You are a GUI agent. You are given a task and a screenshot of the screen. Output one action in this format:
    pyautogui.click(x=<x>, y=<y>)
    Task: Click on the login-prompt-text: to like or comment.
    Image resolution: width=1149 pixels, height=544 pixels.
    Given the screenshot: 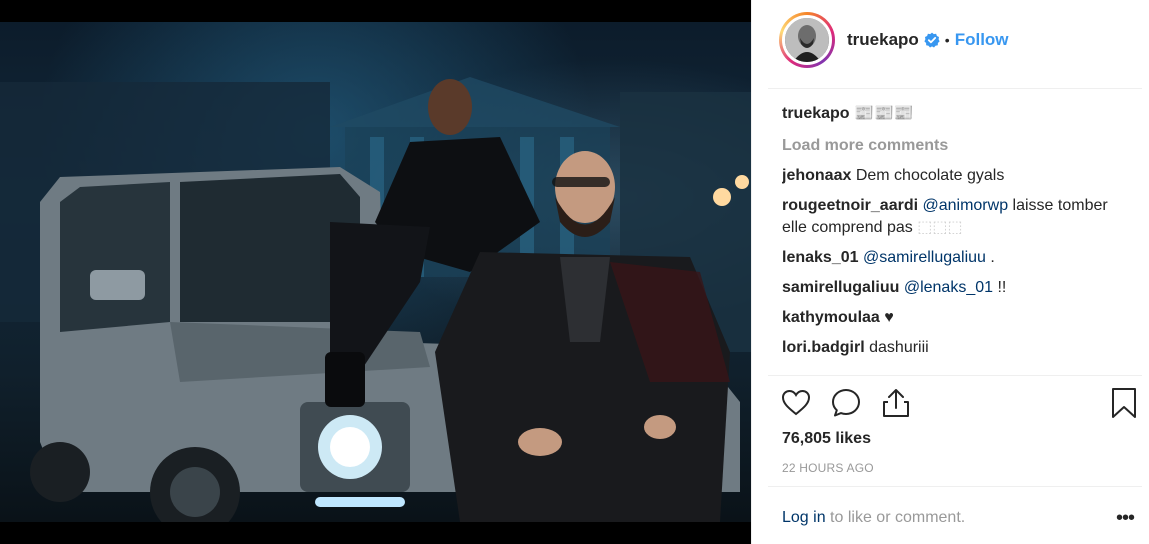 What is the action you would take?
    pyautogui.click(x=898, y=517)
    